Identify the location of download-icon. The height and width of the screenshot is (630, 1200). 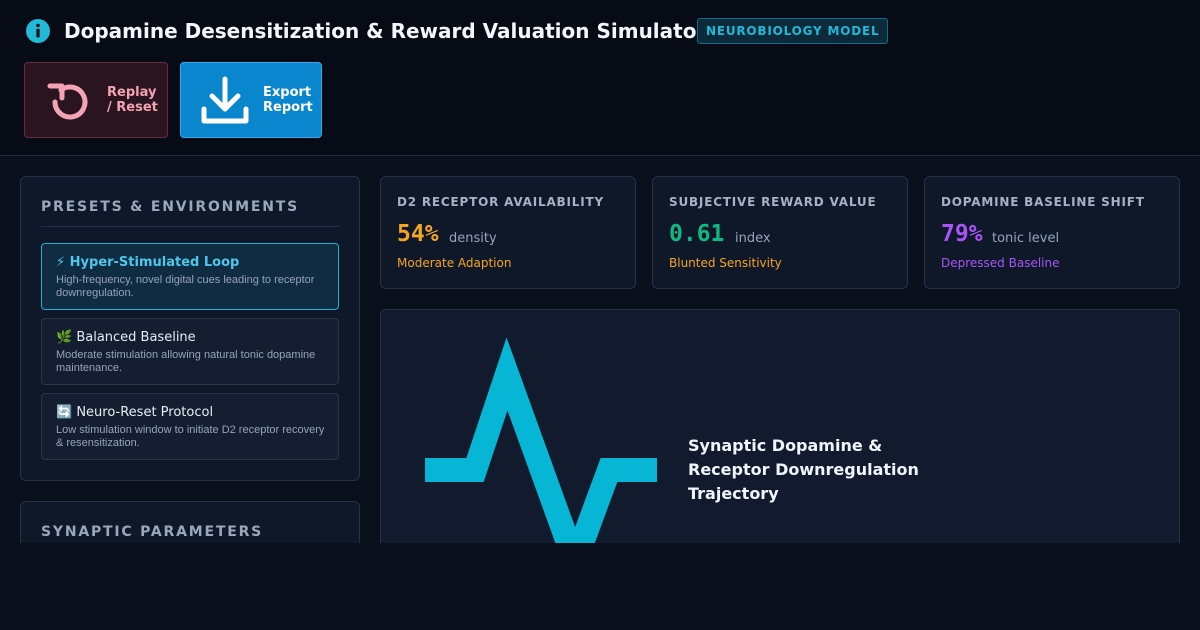
(225, 100).